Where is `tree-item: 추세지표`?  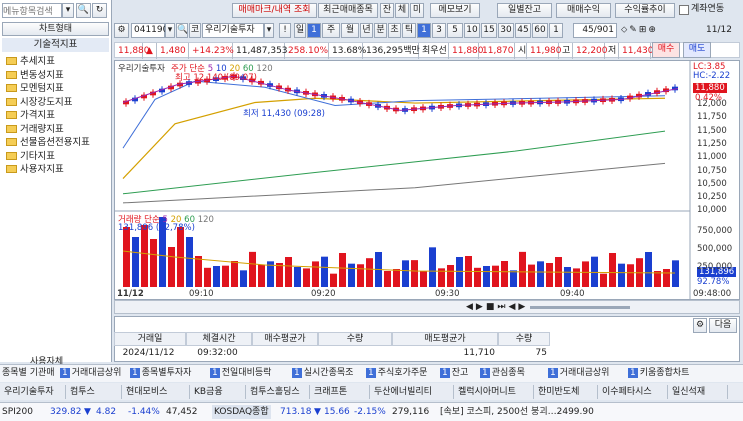 tree-item: 추세지표 is located at coordinates (30, 62).